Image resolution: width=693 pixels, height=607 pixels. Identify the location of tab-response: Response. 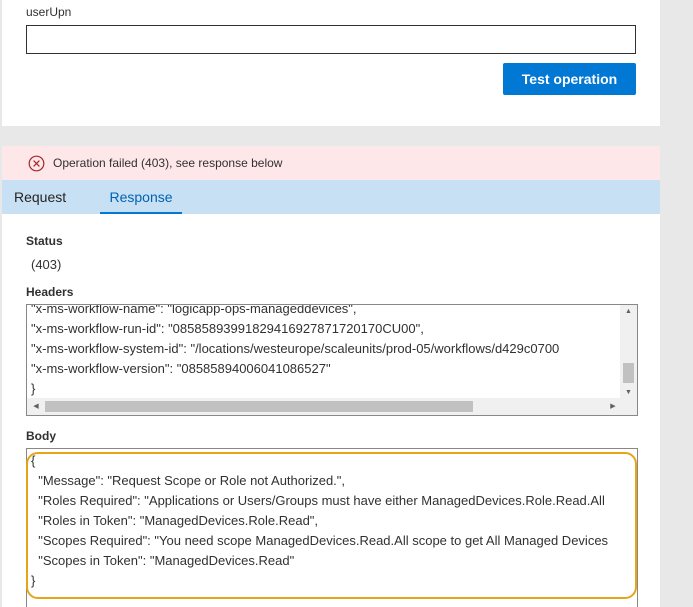
(141, 197).